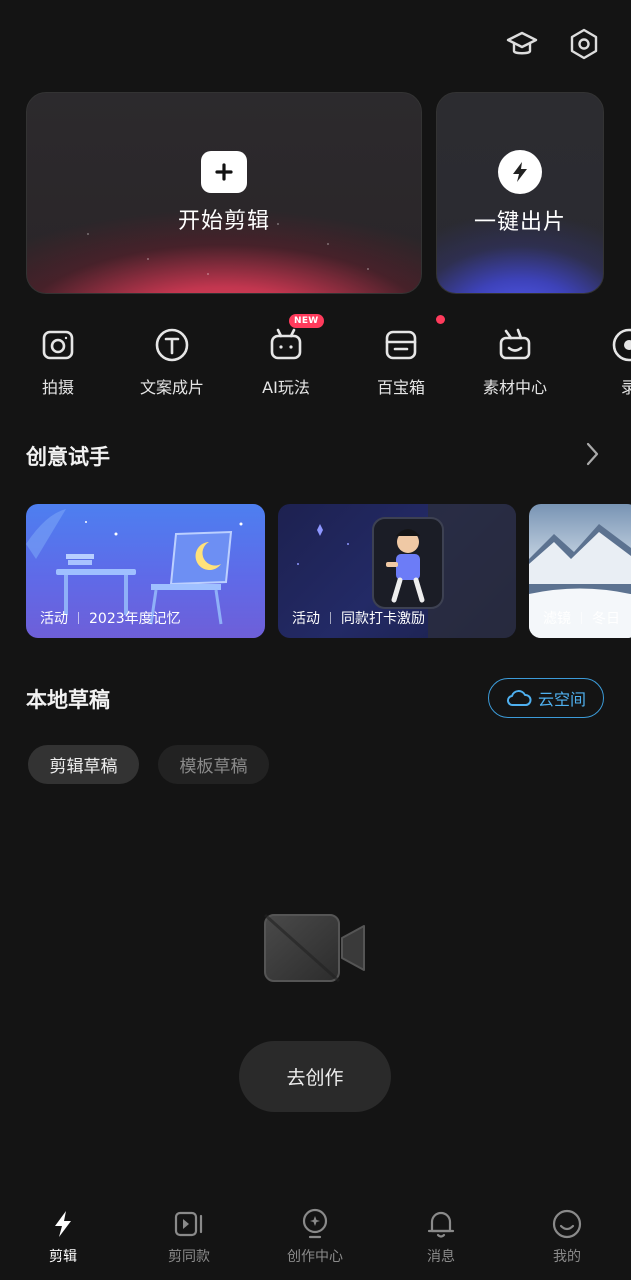  What do you see at coordinates (223, 221) in the screenshot?
I see `start-editing-label: 开始剪辑` at bounding box center [223, 221].